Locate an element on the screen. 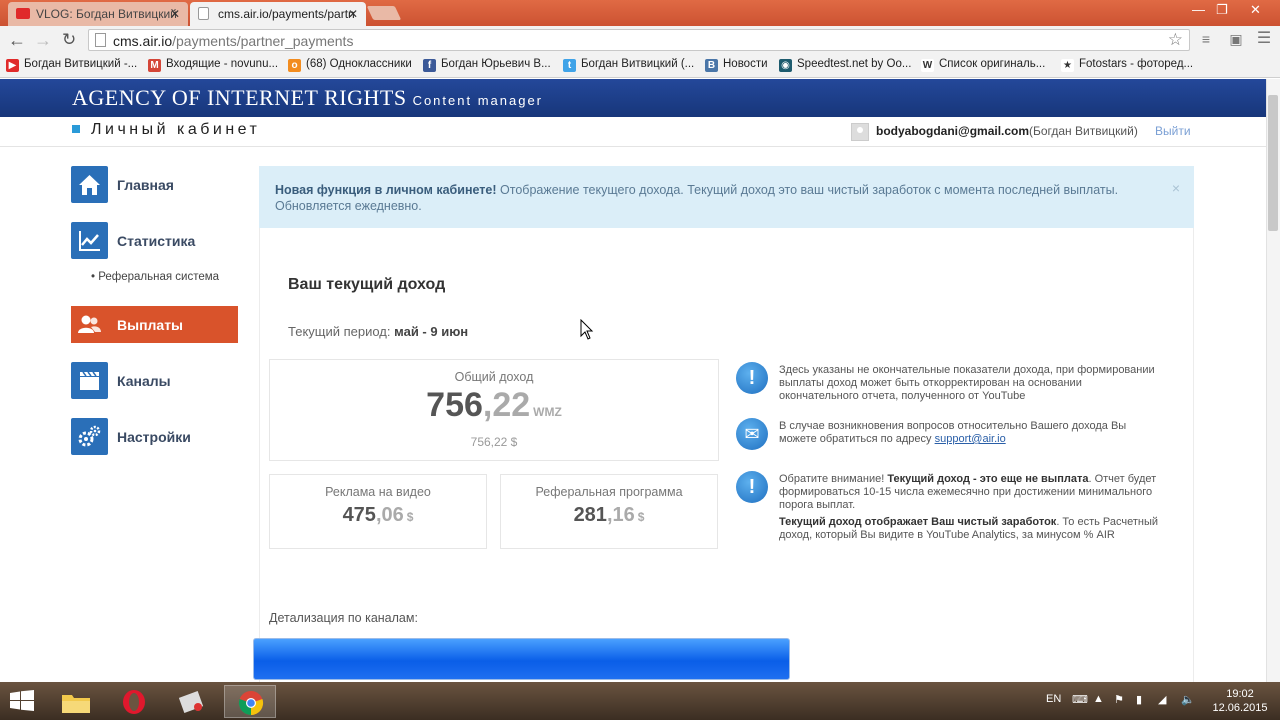 This screenshot has width=1280, height=720. total-income-value: 756,22 WMZ is located at coordinates (494, 405).